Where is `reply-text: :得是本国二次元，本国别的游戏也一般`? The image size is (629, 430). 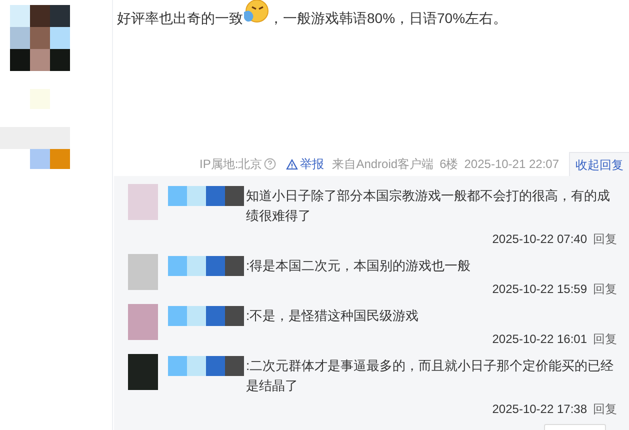 reply-text: :得是本国二次元，本国别的游戏也一般 is located at coordinates (358, 266).